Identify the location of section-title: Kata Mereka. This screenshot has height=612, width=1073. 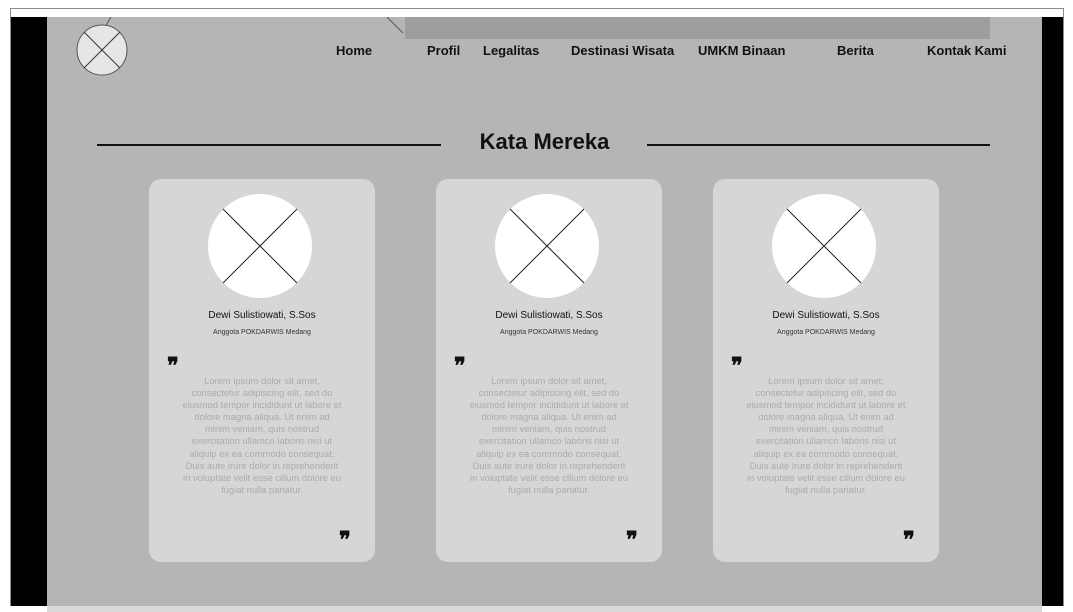
(544, 141).